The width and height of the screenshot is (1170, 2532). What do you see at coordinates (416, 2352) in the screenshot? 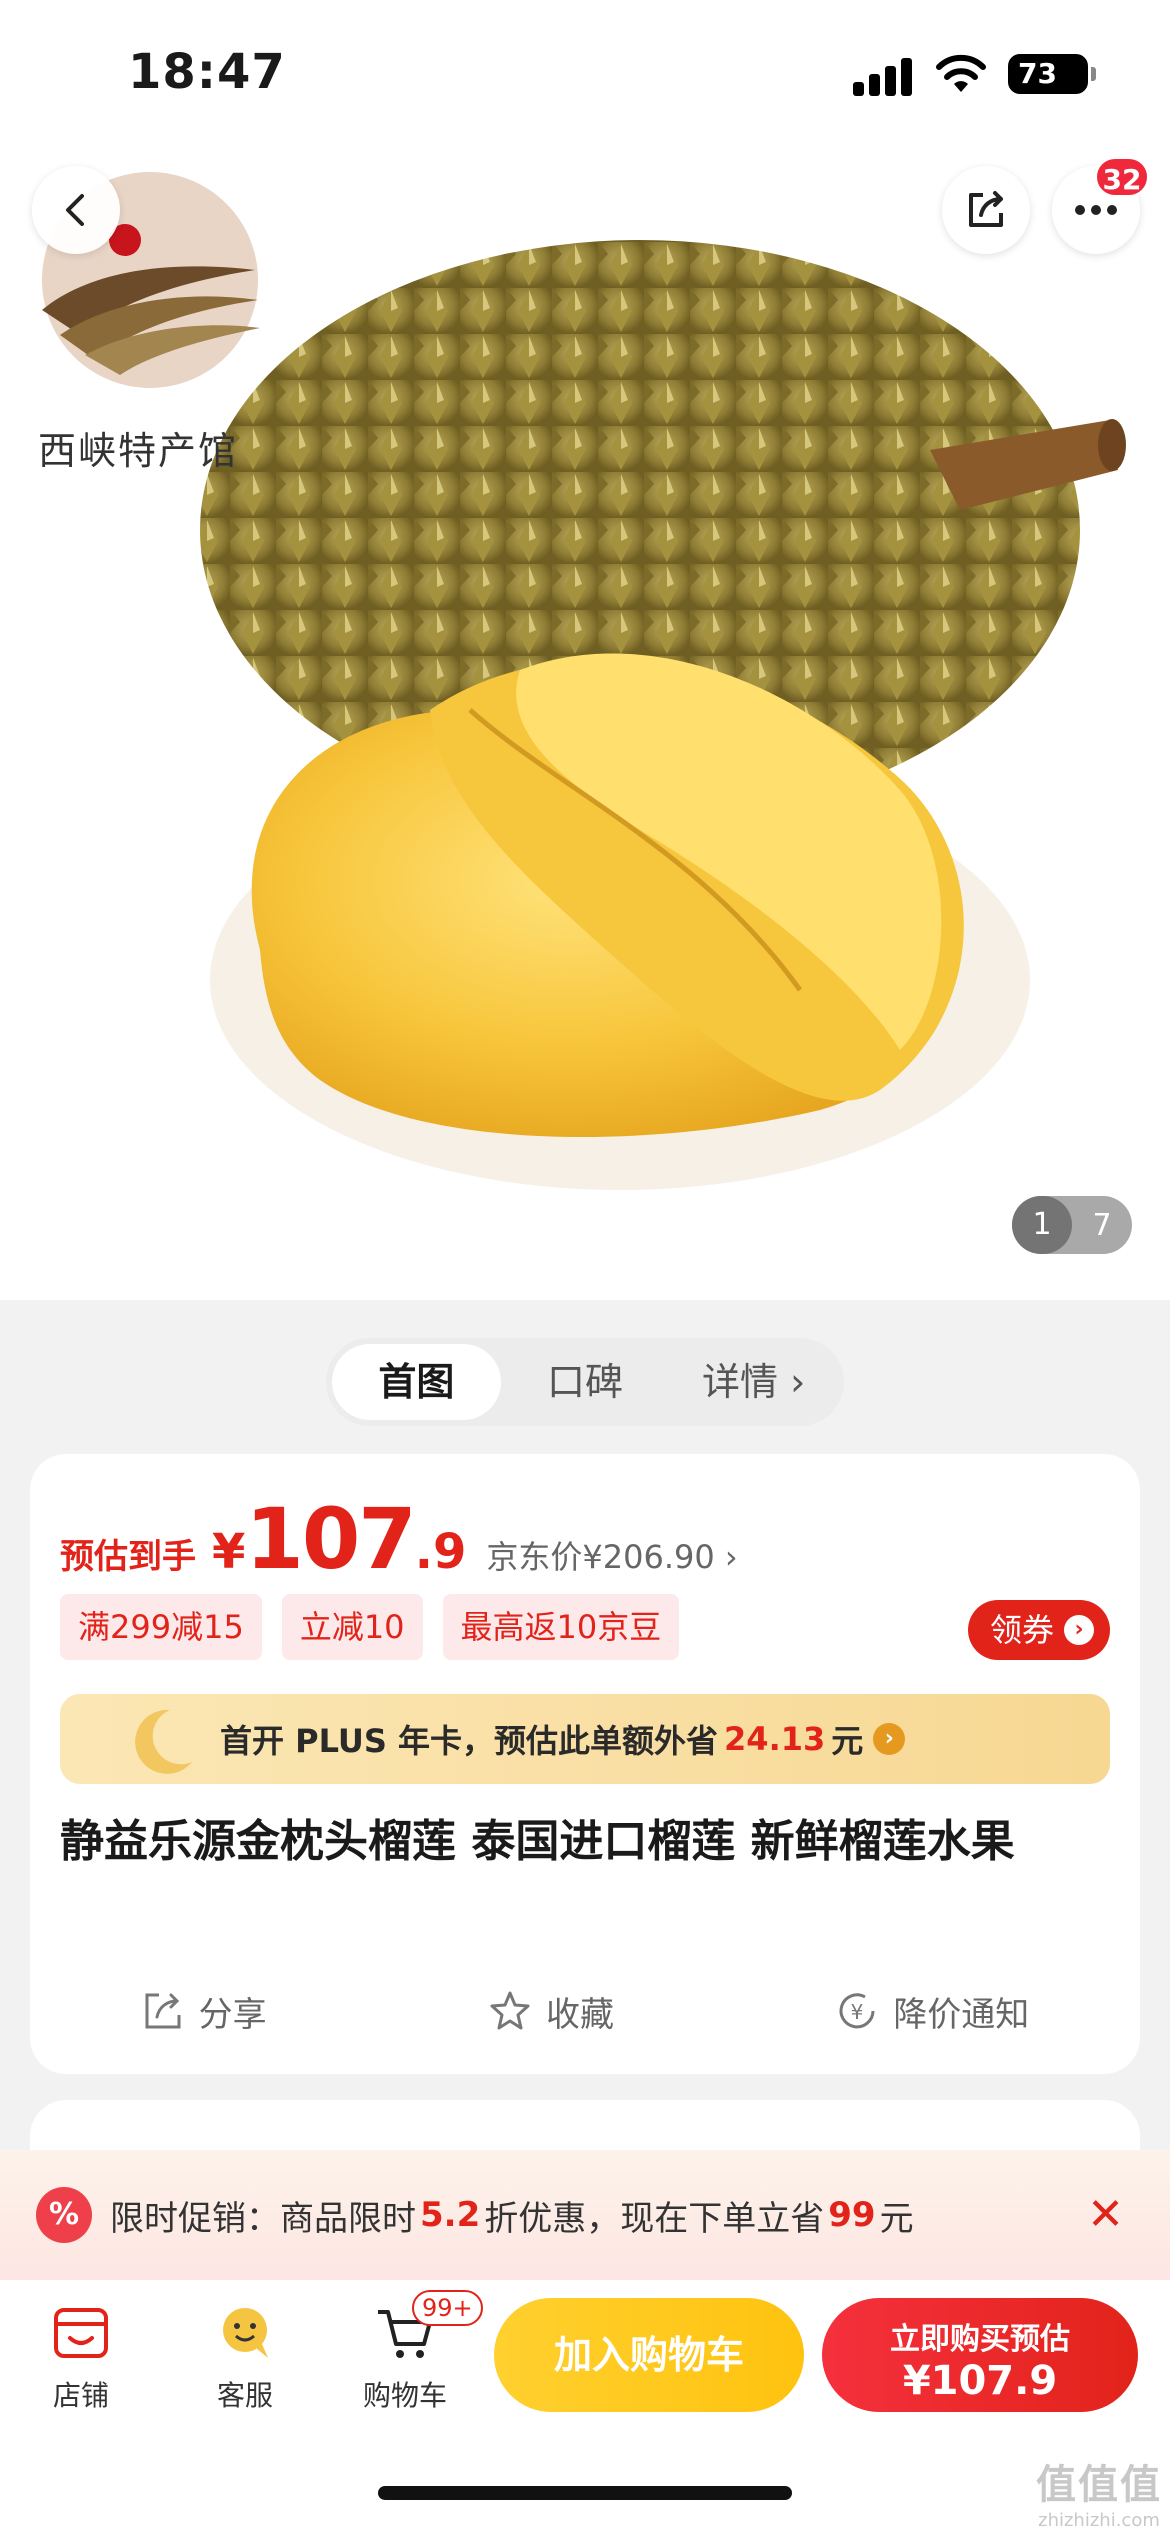
I see `cart-button: 99+ 购物车` at bounding box center [416, 2352].